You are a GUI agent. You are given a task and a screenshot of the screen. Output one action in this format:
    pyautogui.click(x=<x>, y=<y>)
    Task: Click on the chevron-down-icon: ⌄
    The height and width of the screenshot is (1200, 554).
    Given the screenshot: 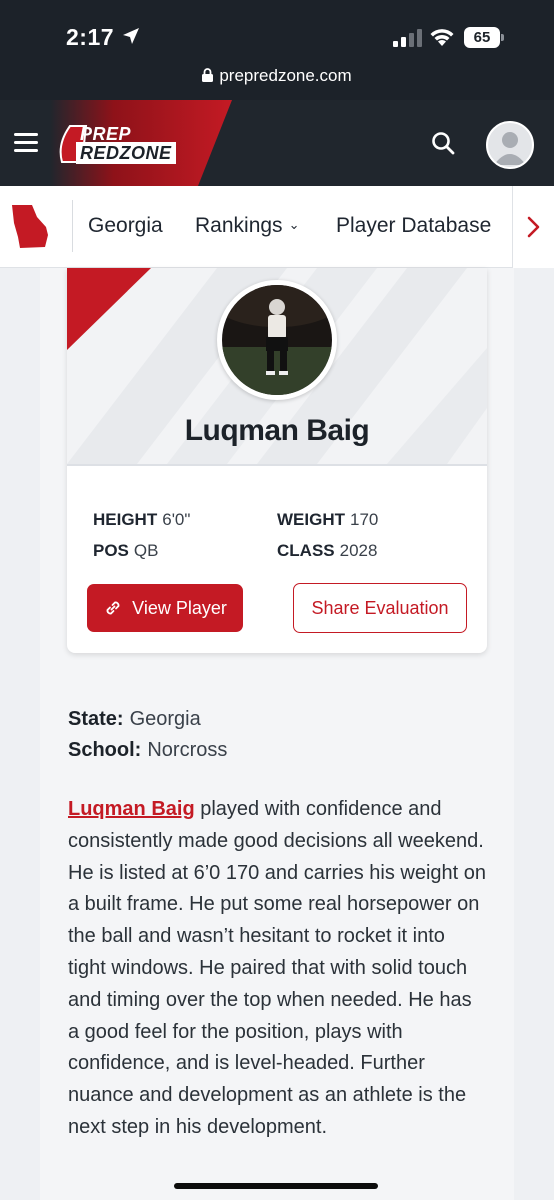 What is the action you would take?
    pyautogui.click(x=294, y=224)
    